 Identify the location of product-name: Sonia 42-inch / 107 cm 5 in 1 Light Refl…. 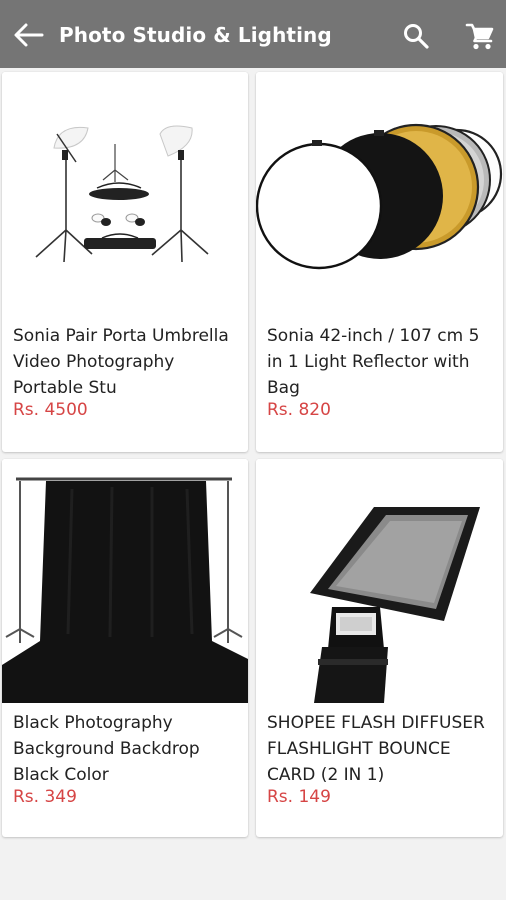
(373, 362).